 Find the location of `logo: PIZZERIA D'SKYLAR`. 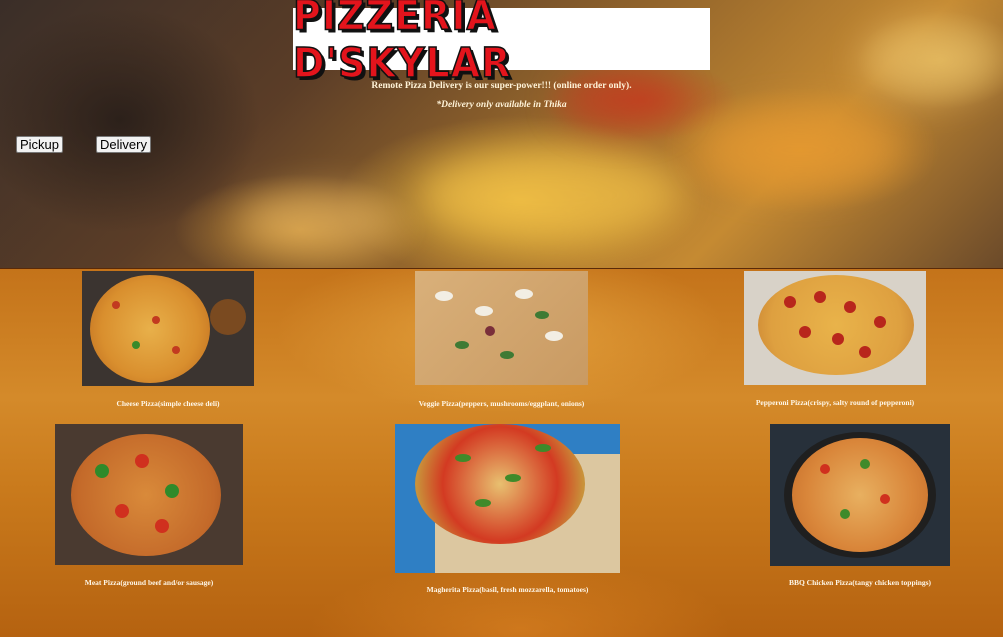

logo: PIZZERIA D'SKYLAR is located at coordinates (501, 43).